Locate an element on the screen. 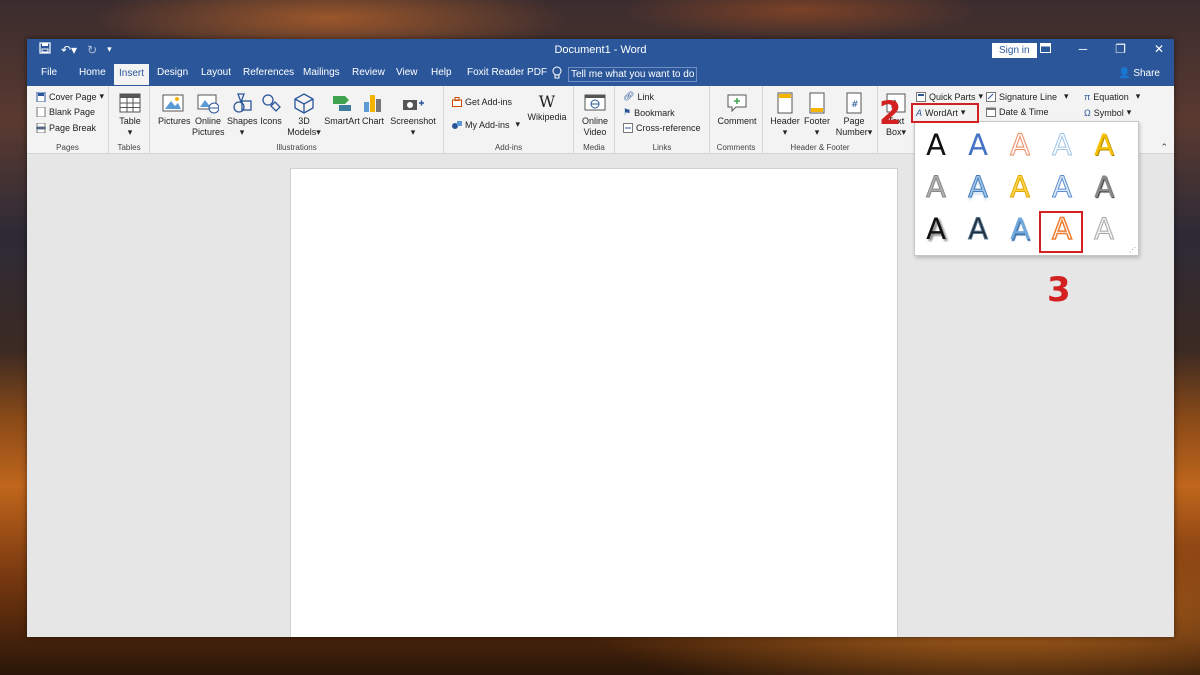  bookmark-label: Bookmark is located at coordinates (654, 112).